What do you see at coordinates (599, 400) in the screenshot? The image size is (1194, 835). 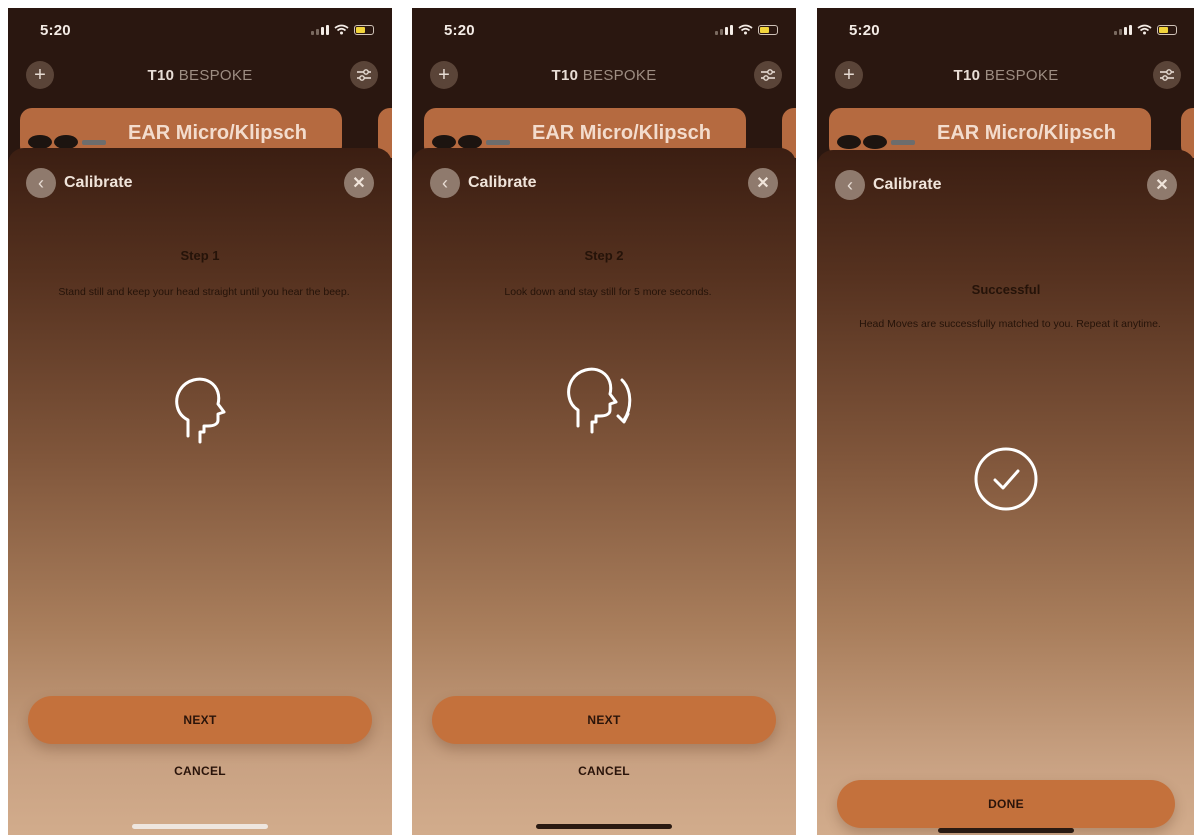 I see `head-nod-down-icon` at bounding box center [599, 400].